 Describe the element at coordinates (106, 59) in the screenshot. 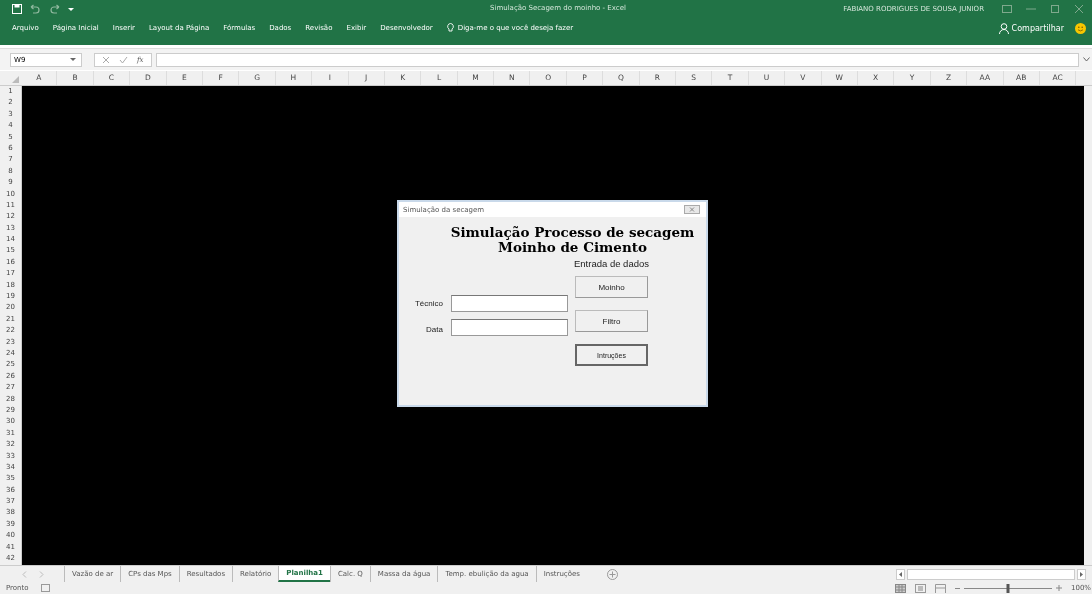

I see `cancel-icon` at that location.